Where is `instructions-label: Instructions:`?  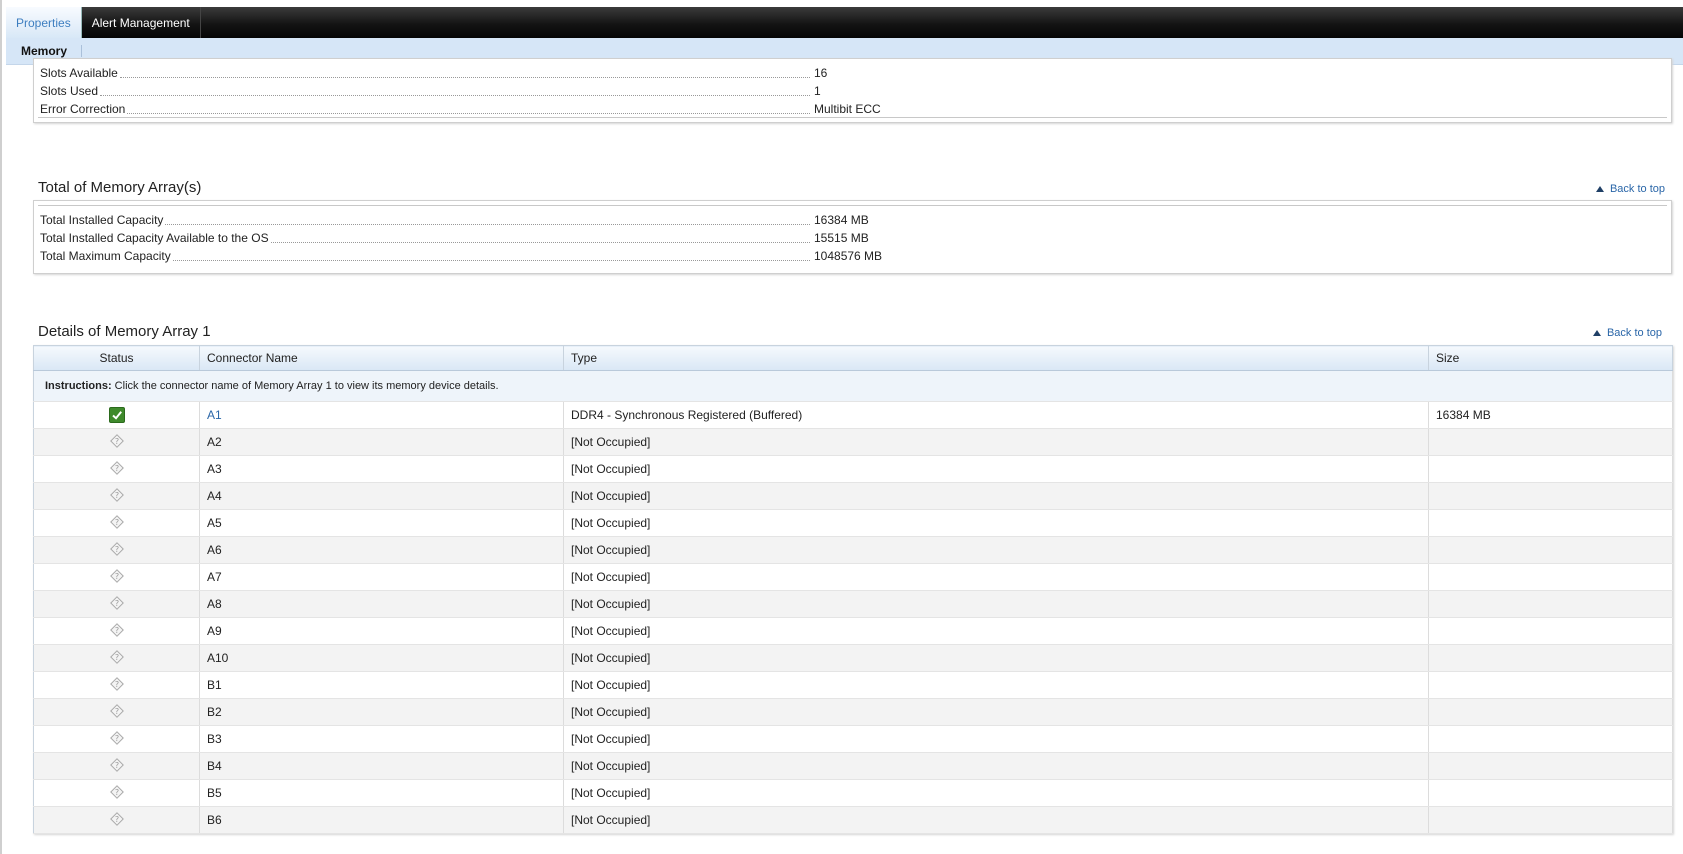
instructions-label: Instructions: is located at coordinates (78, 386).